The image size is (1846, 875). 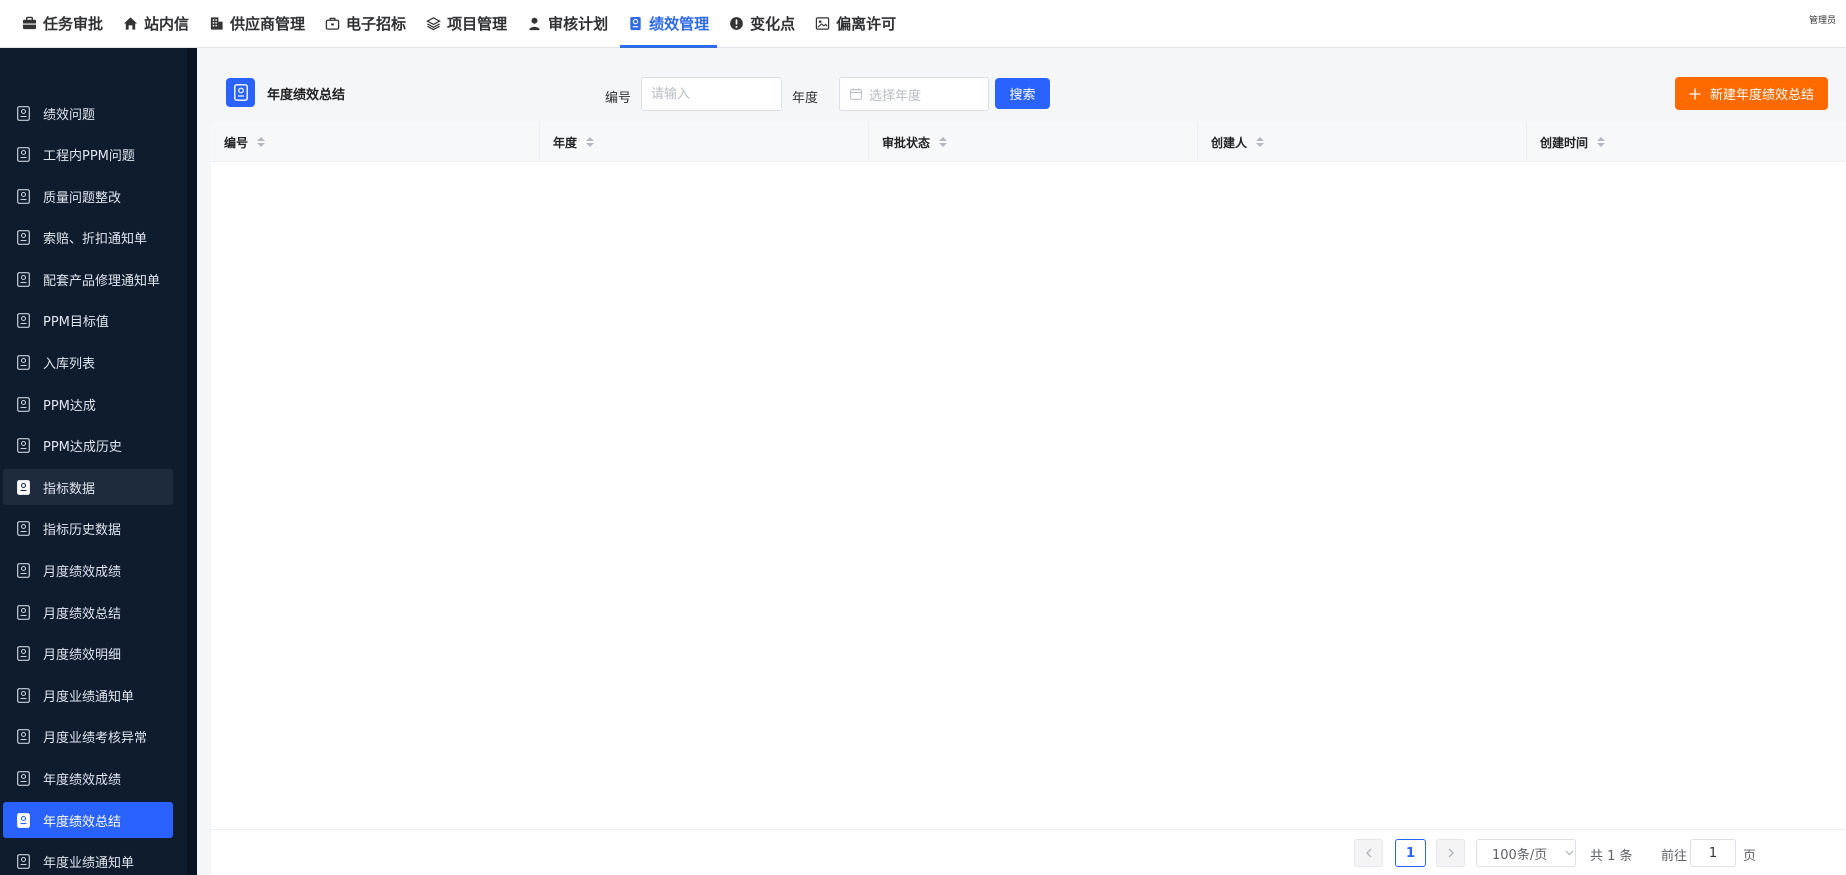 I want to click on nav-item-supplier-management: 供应商管理, so click(x=257, y=23).